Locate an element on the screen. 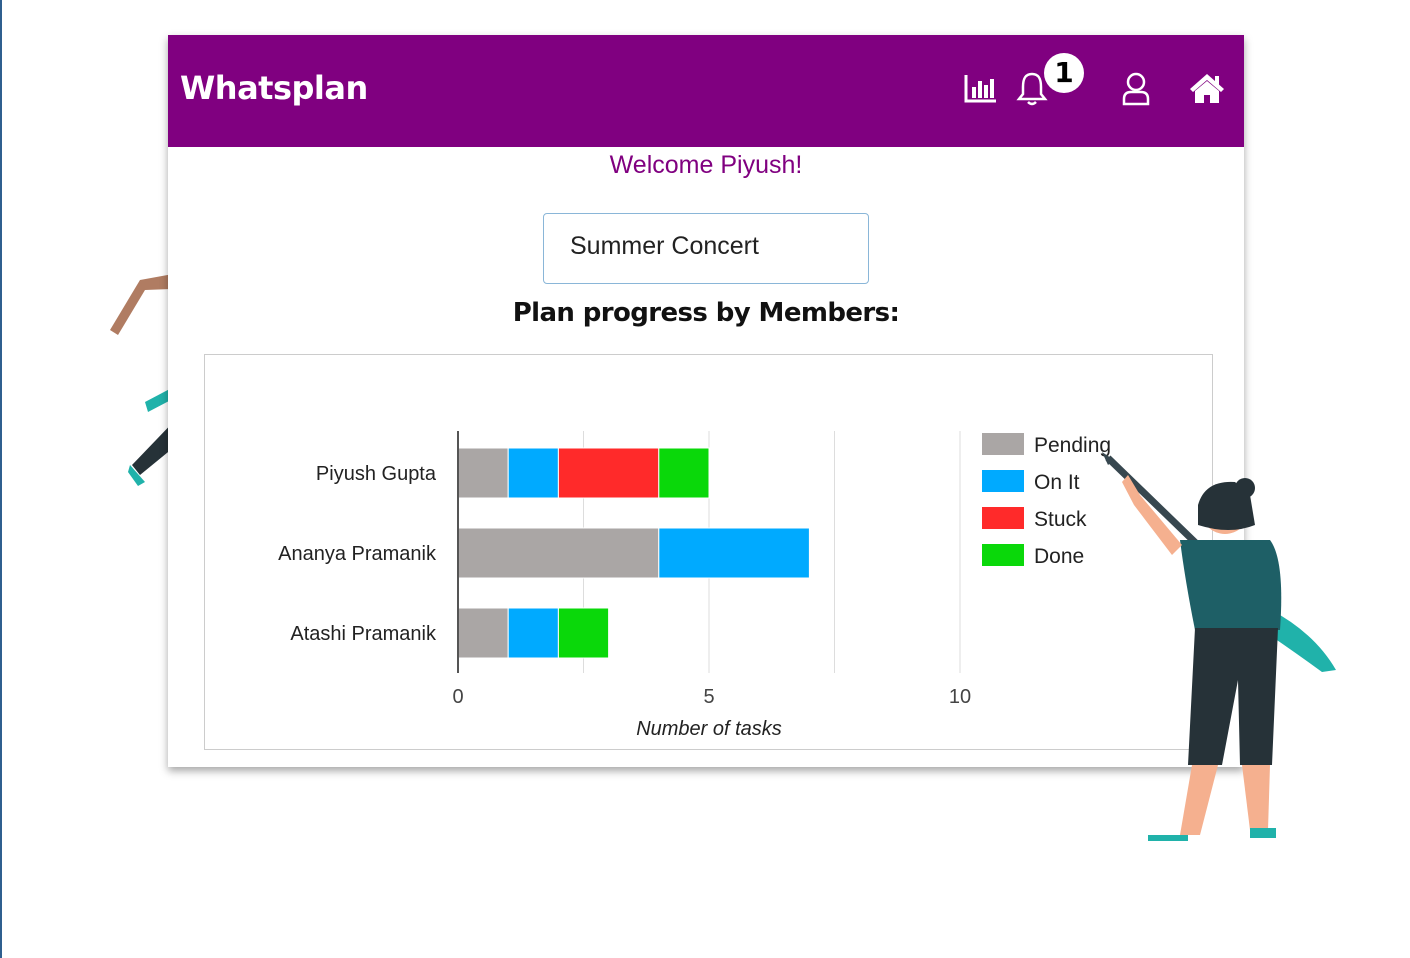 Image resolution: width=1410 pixels, height=958 pixels. x-tick-label: 5 is located at coordinates (708, 697).